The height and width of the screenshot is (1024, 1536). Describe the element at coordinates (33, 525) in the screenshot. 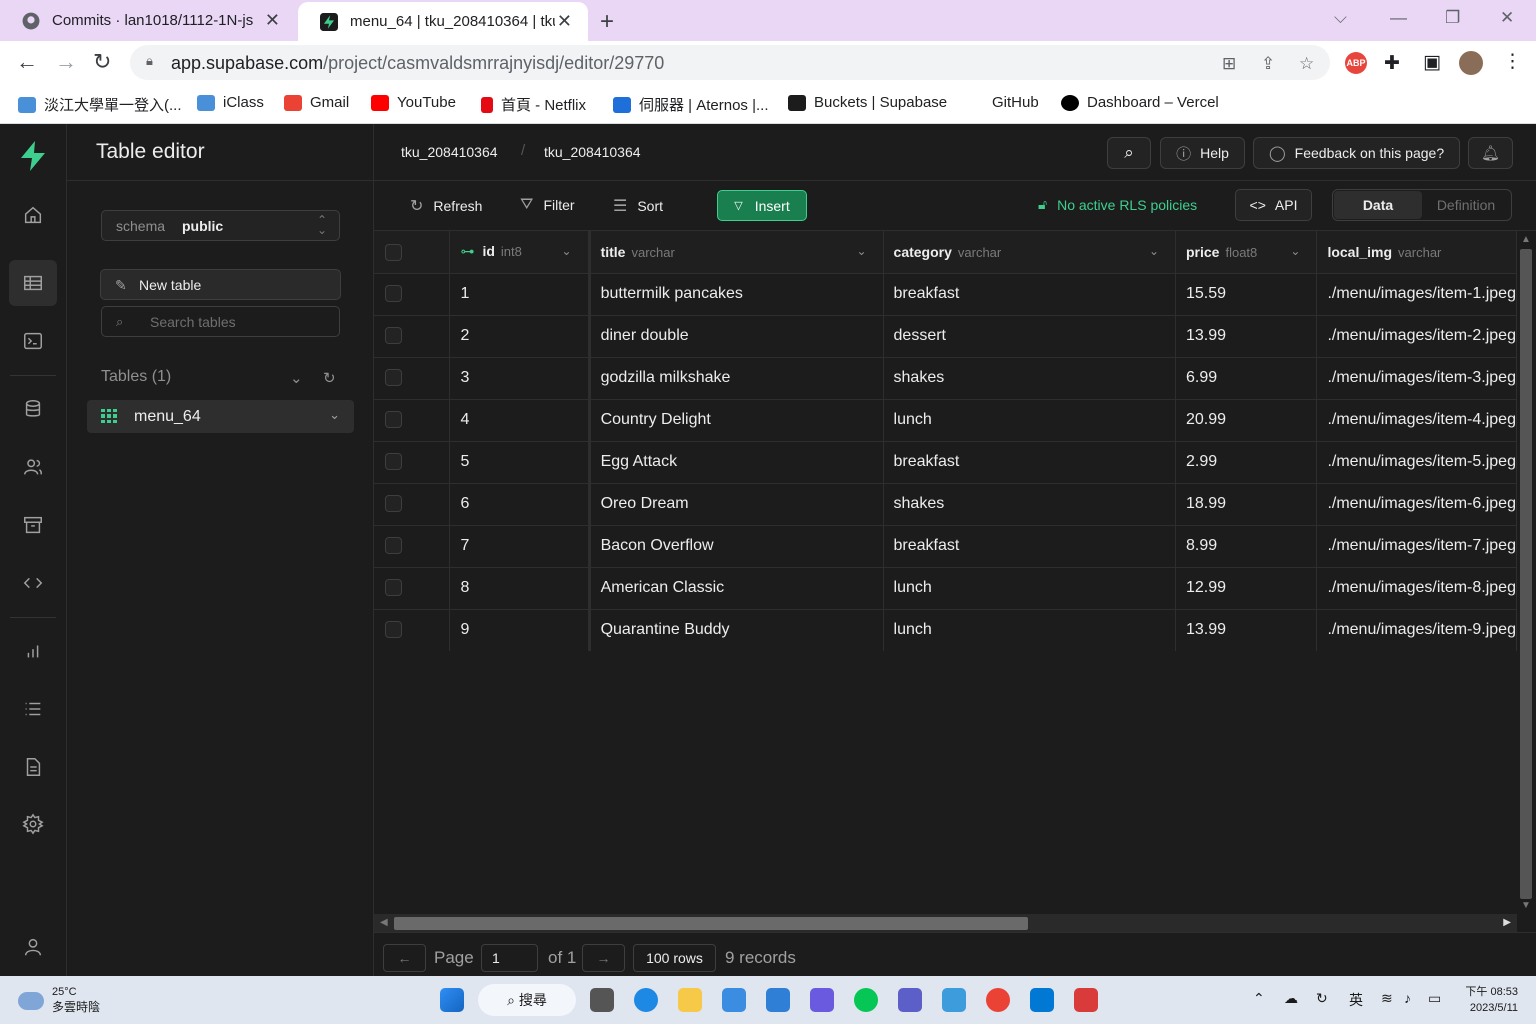

I see `storage-icon` at that location.